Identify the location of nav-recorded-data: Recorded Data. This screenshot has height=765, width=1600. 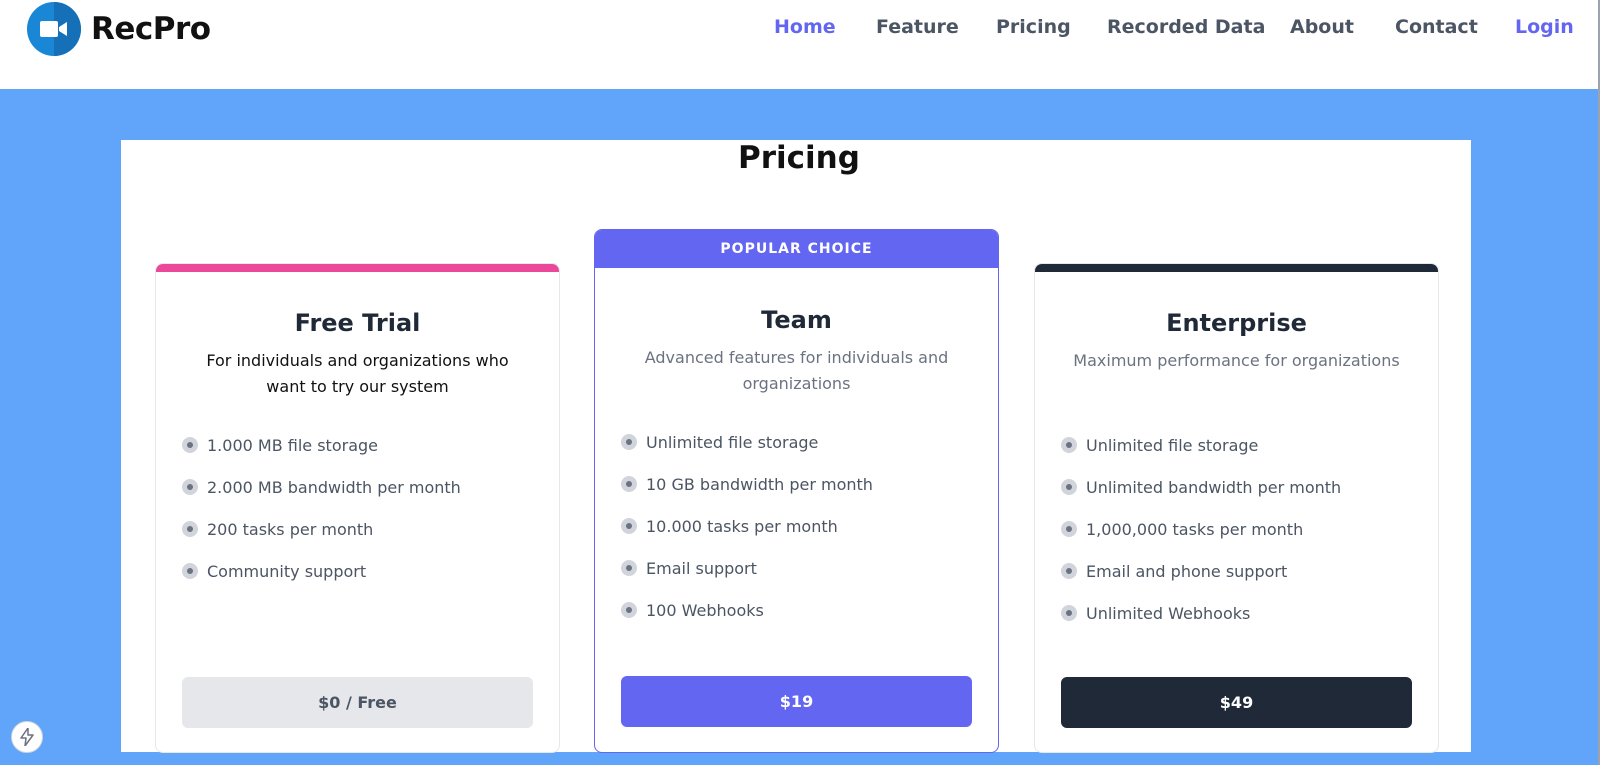
(1186, 27).